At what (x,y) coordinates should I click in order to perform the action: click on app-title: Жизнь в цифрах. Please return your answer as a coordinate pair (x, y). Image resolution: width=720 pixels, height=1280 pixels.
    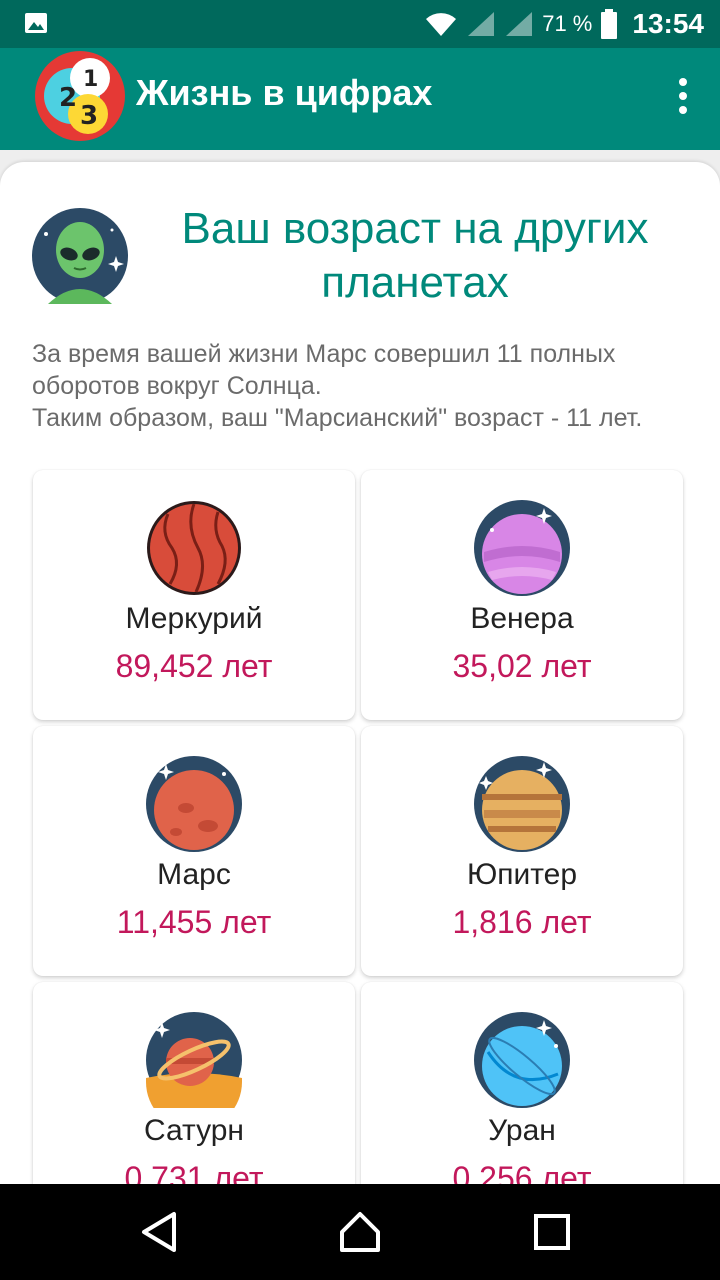
    Looking at the image, I should click on (284, 92).